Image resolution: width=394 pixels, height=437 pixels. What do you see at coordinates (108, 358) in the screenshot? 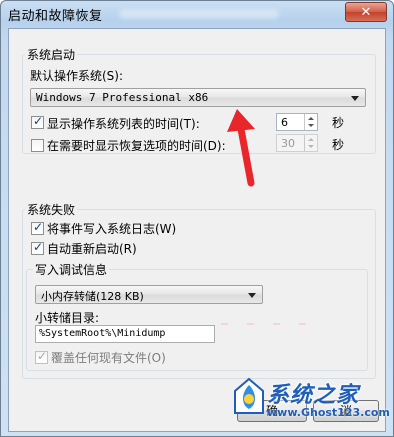
I see `overwrite-label: 覆盖任何现有文件(O)` at bounding box center [108, 358].